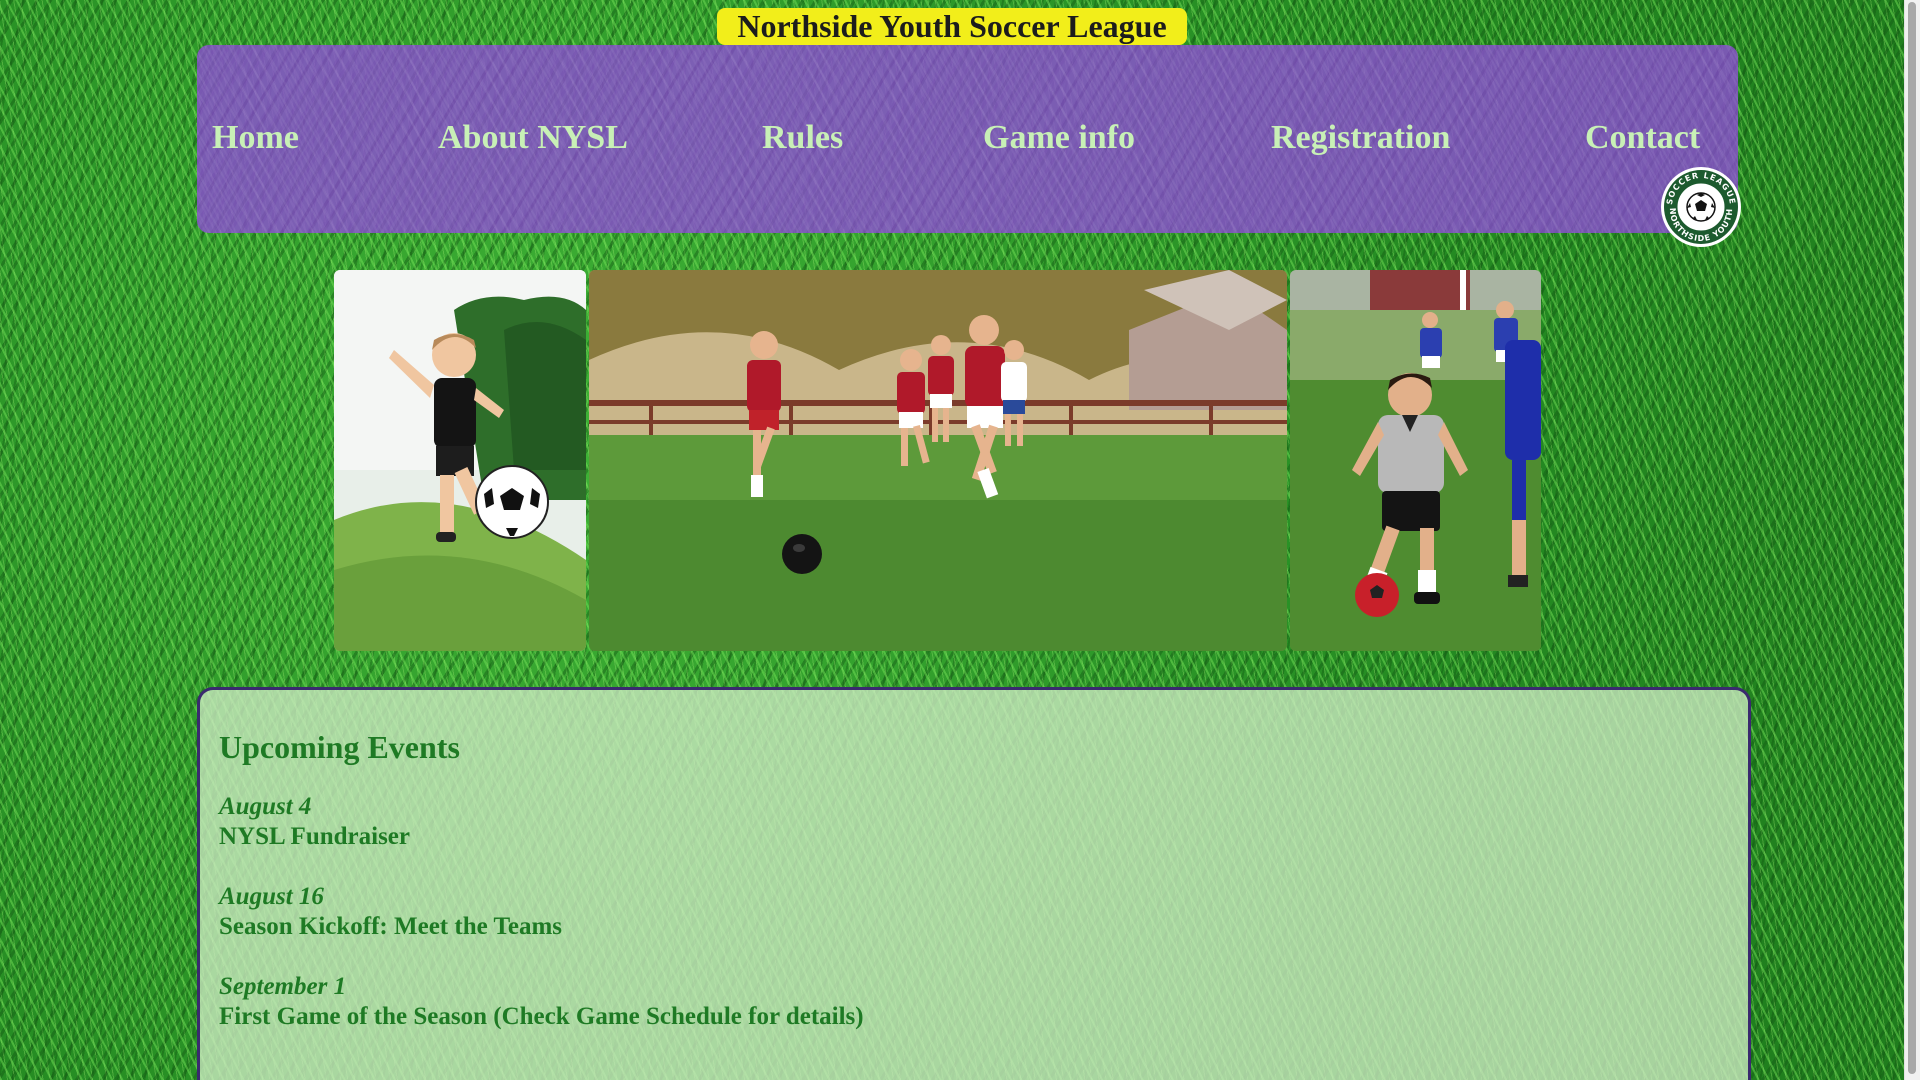  I want to click on boy-kicking-ball-photo, so click(460, 460).